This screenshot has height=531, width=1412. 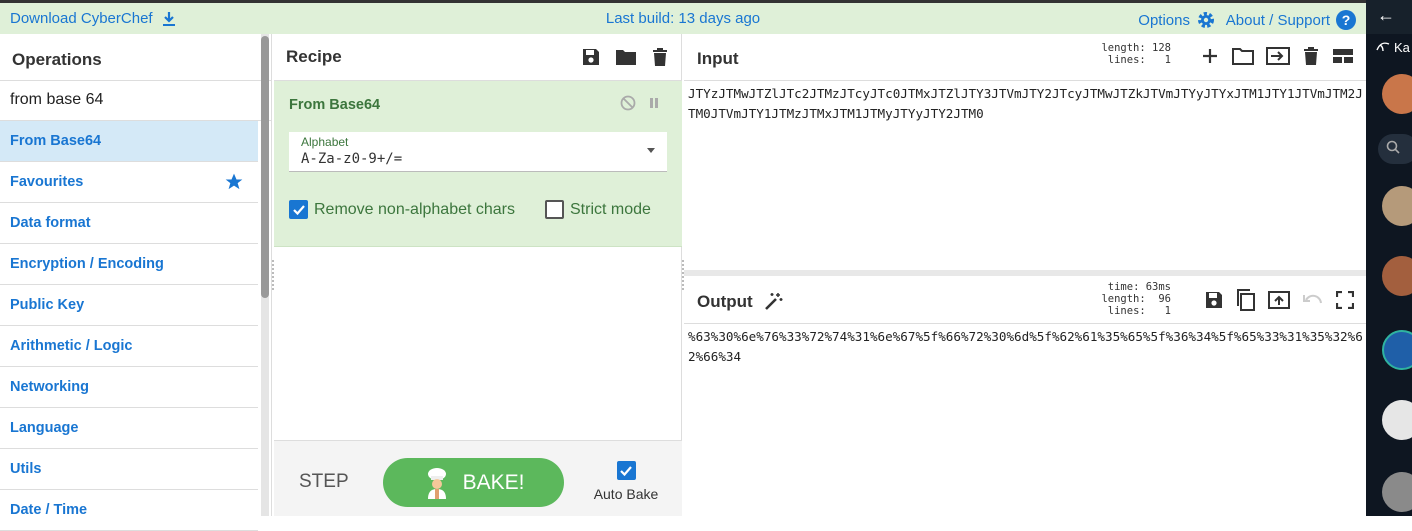 I want to click on input-header: Input length: 128 lines: 1, so click(x=1025, y=57).